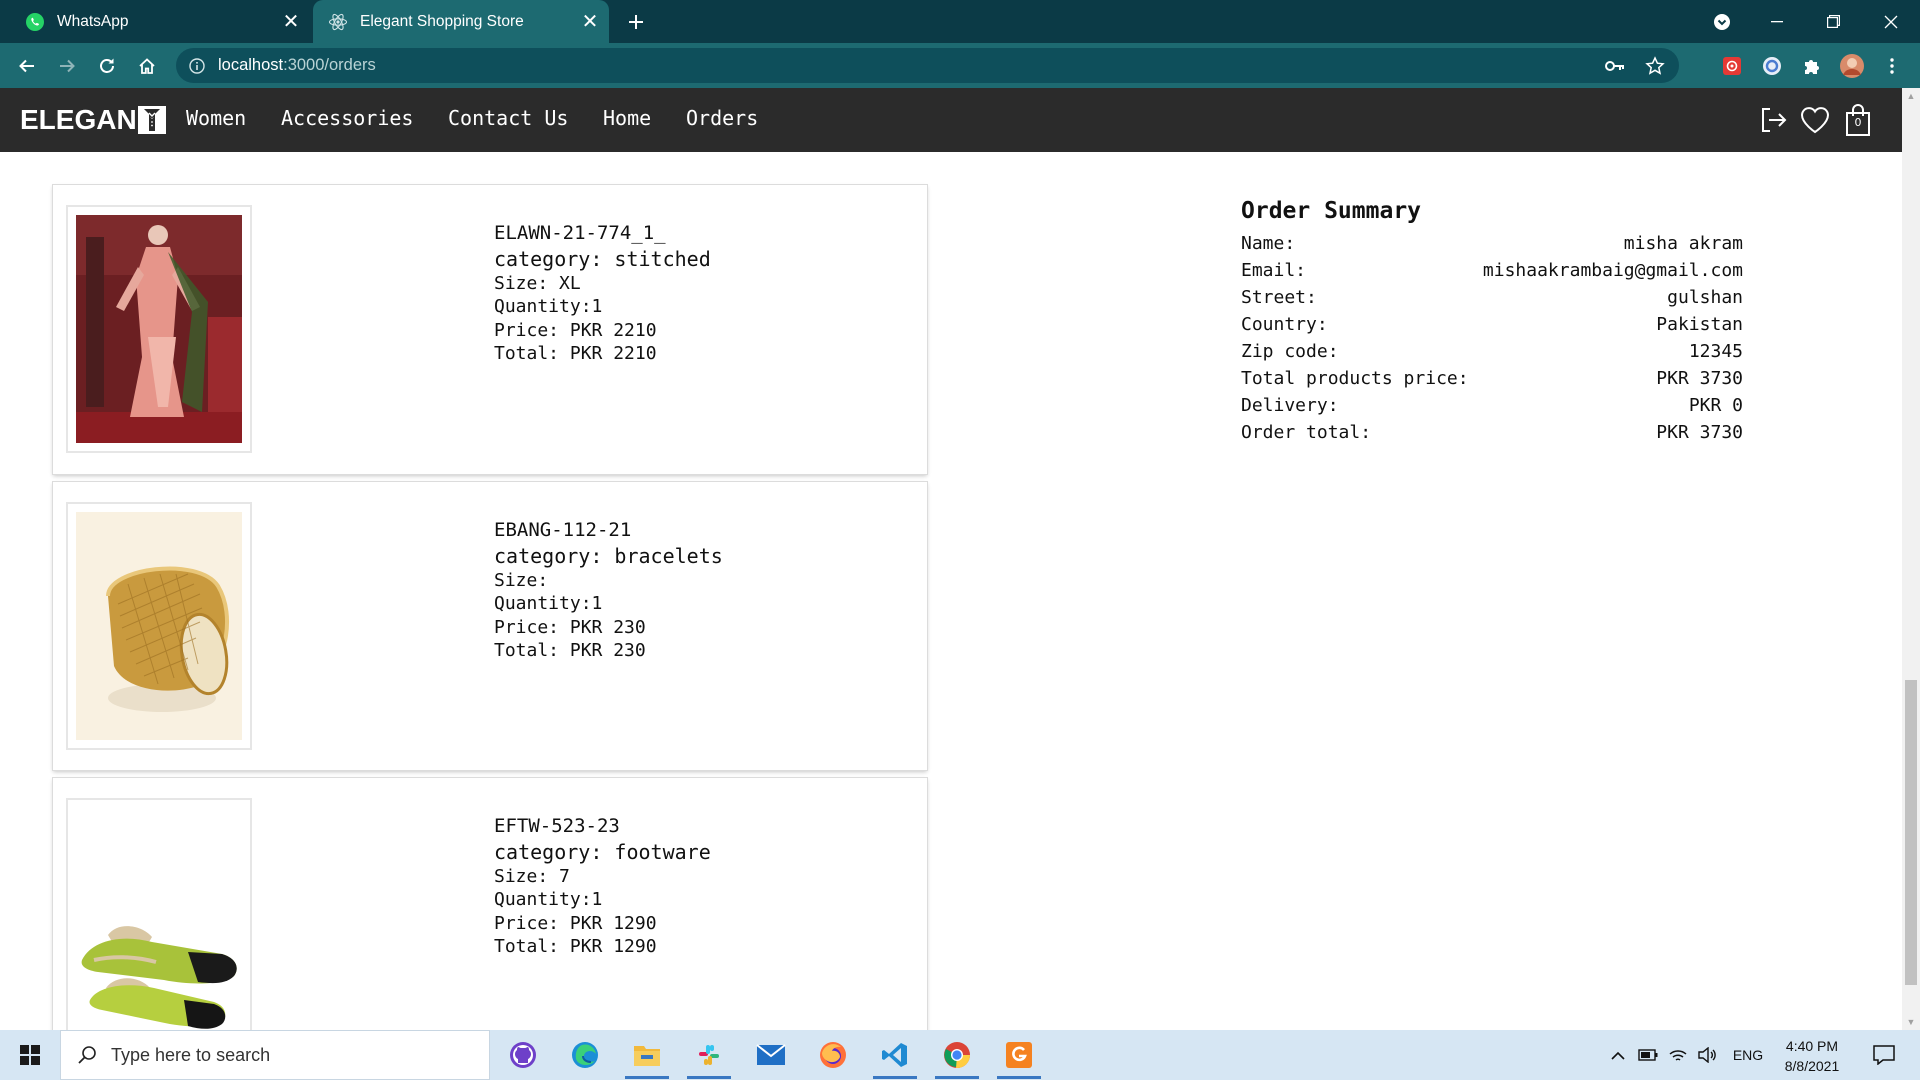 The height and width of the screenshot is (1080, 1920). I want to click on scroll-down-arrow-icon: ▼, so click(1911, 1022).